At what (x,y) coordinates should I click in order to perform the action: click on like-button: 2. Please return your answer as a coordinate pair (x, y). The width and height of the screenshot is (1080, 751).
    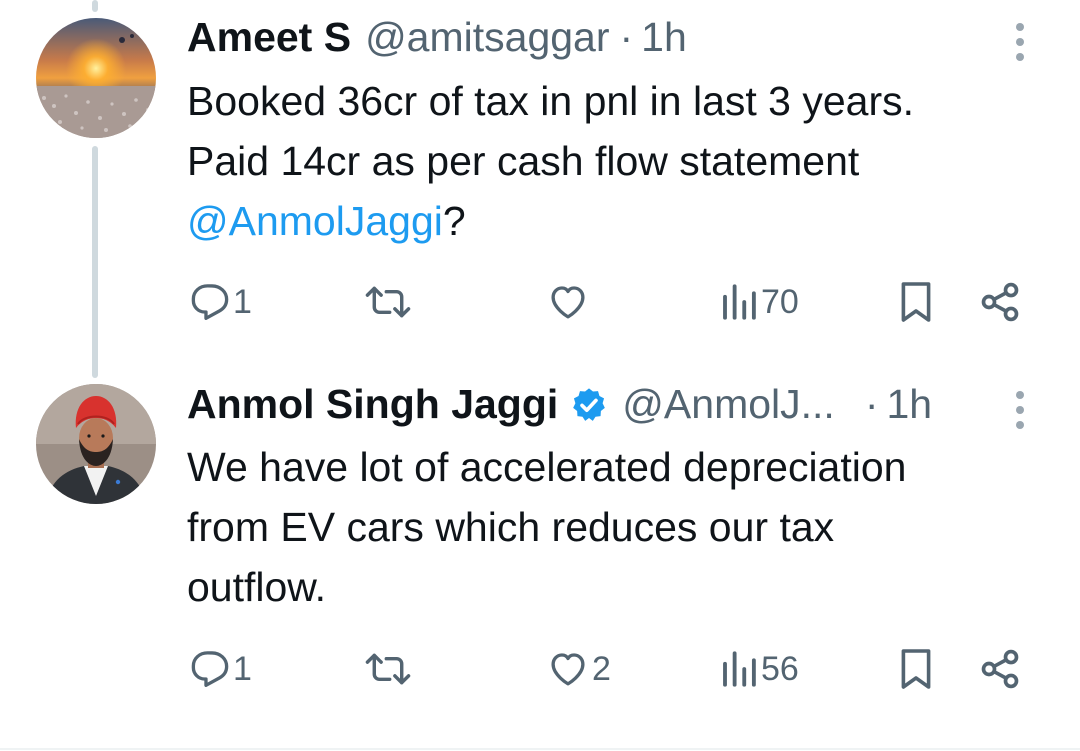
    Looking at the image, I should click on (578, 669).